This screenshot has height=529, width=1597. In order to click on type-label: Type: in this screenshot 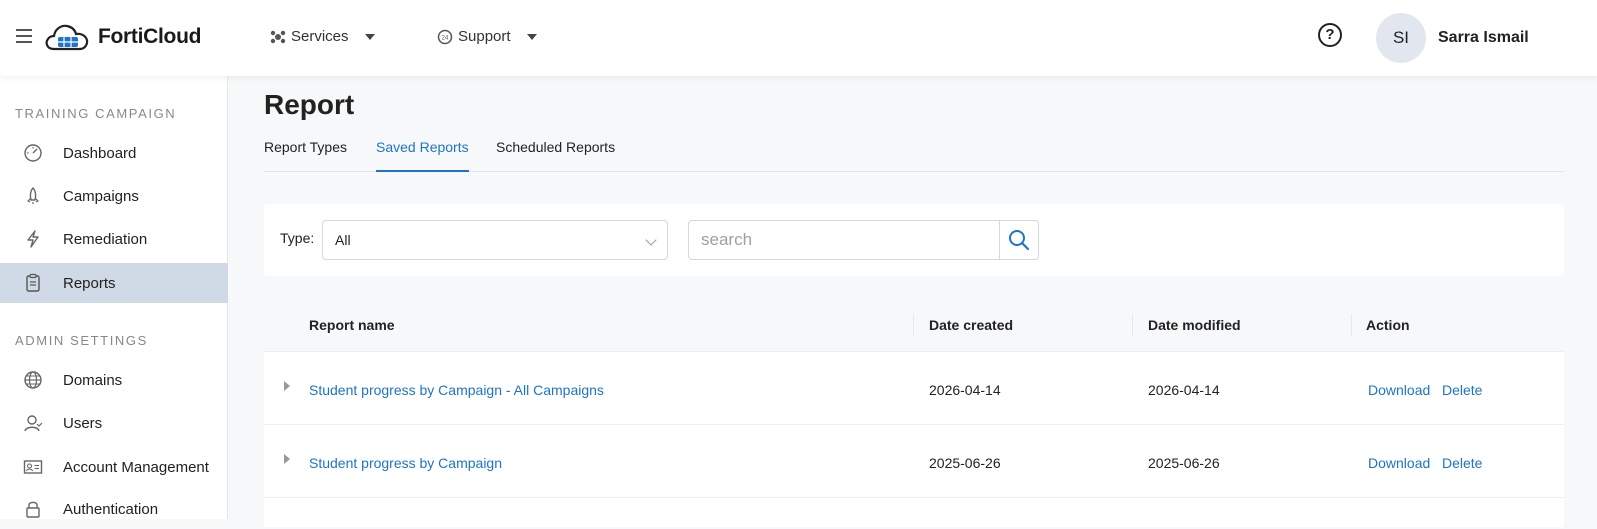, I will do `click(297, 238)`.